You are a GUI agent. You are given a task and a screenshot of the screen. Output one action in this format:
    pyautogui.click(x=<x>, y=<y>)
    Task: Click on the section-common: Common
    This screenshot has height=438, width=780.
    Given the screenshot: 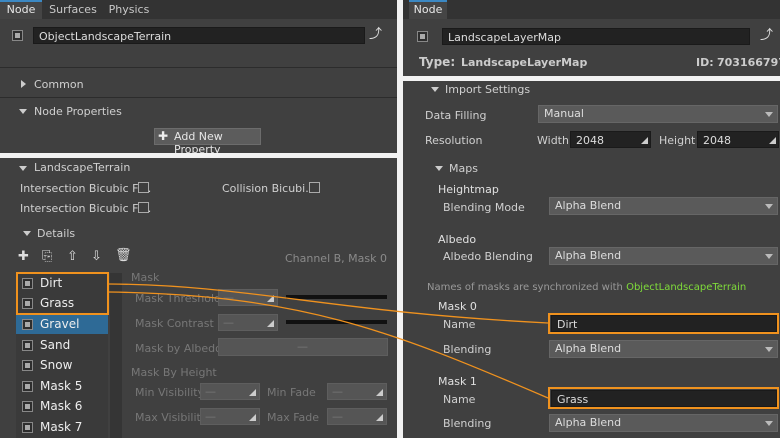 What is the action you would take?
    pyautogui.click(x=59, y=84)
    